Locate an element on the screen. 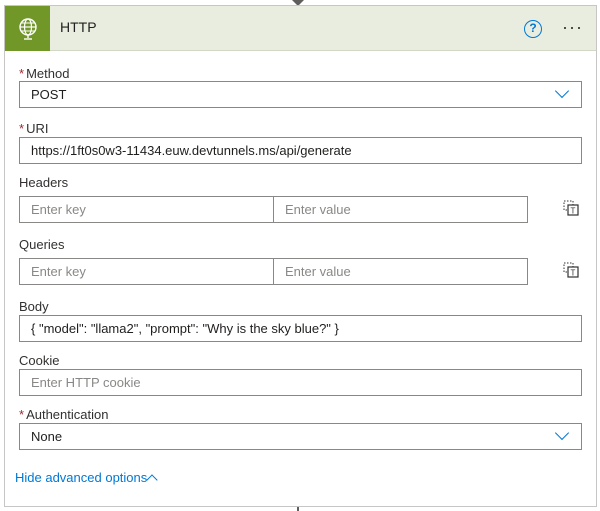 The width and height of the screenshot is (600, 511). queries-label: Queries is located at coordinates (42, 244).